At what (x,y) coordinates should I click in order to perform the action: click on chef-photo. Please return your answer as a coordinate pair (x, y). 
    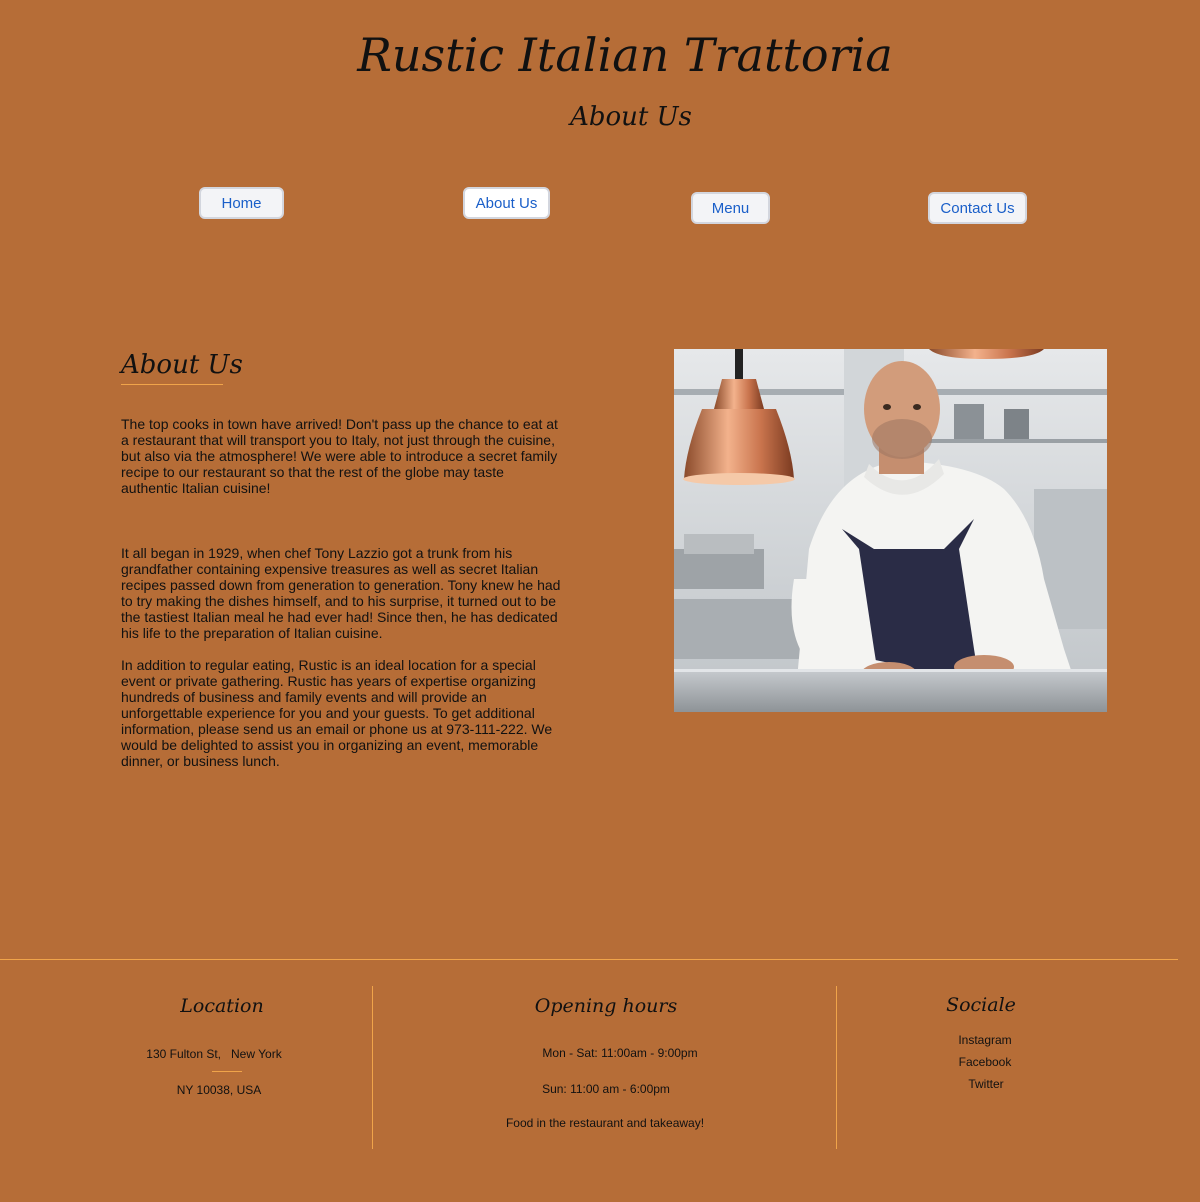
    Looking at the image, I should click on (890, 530).